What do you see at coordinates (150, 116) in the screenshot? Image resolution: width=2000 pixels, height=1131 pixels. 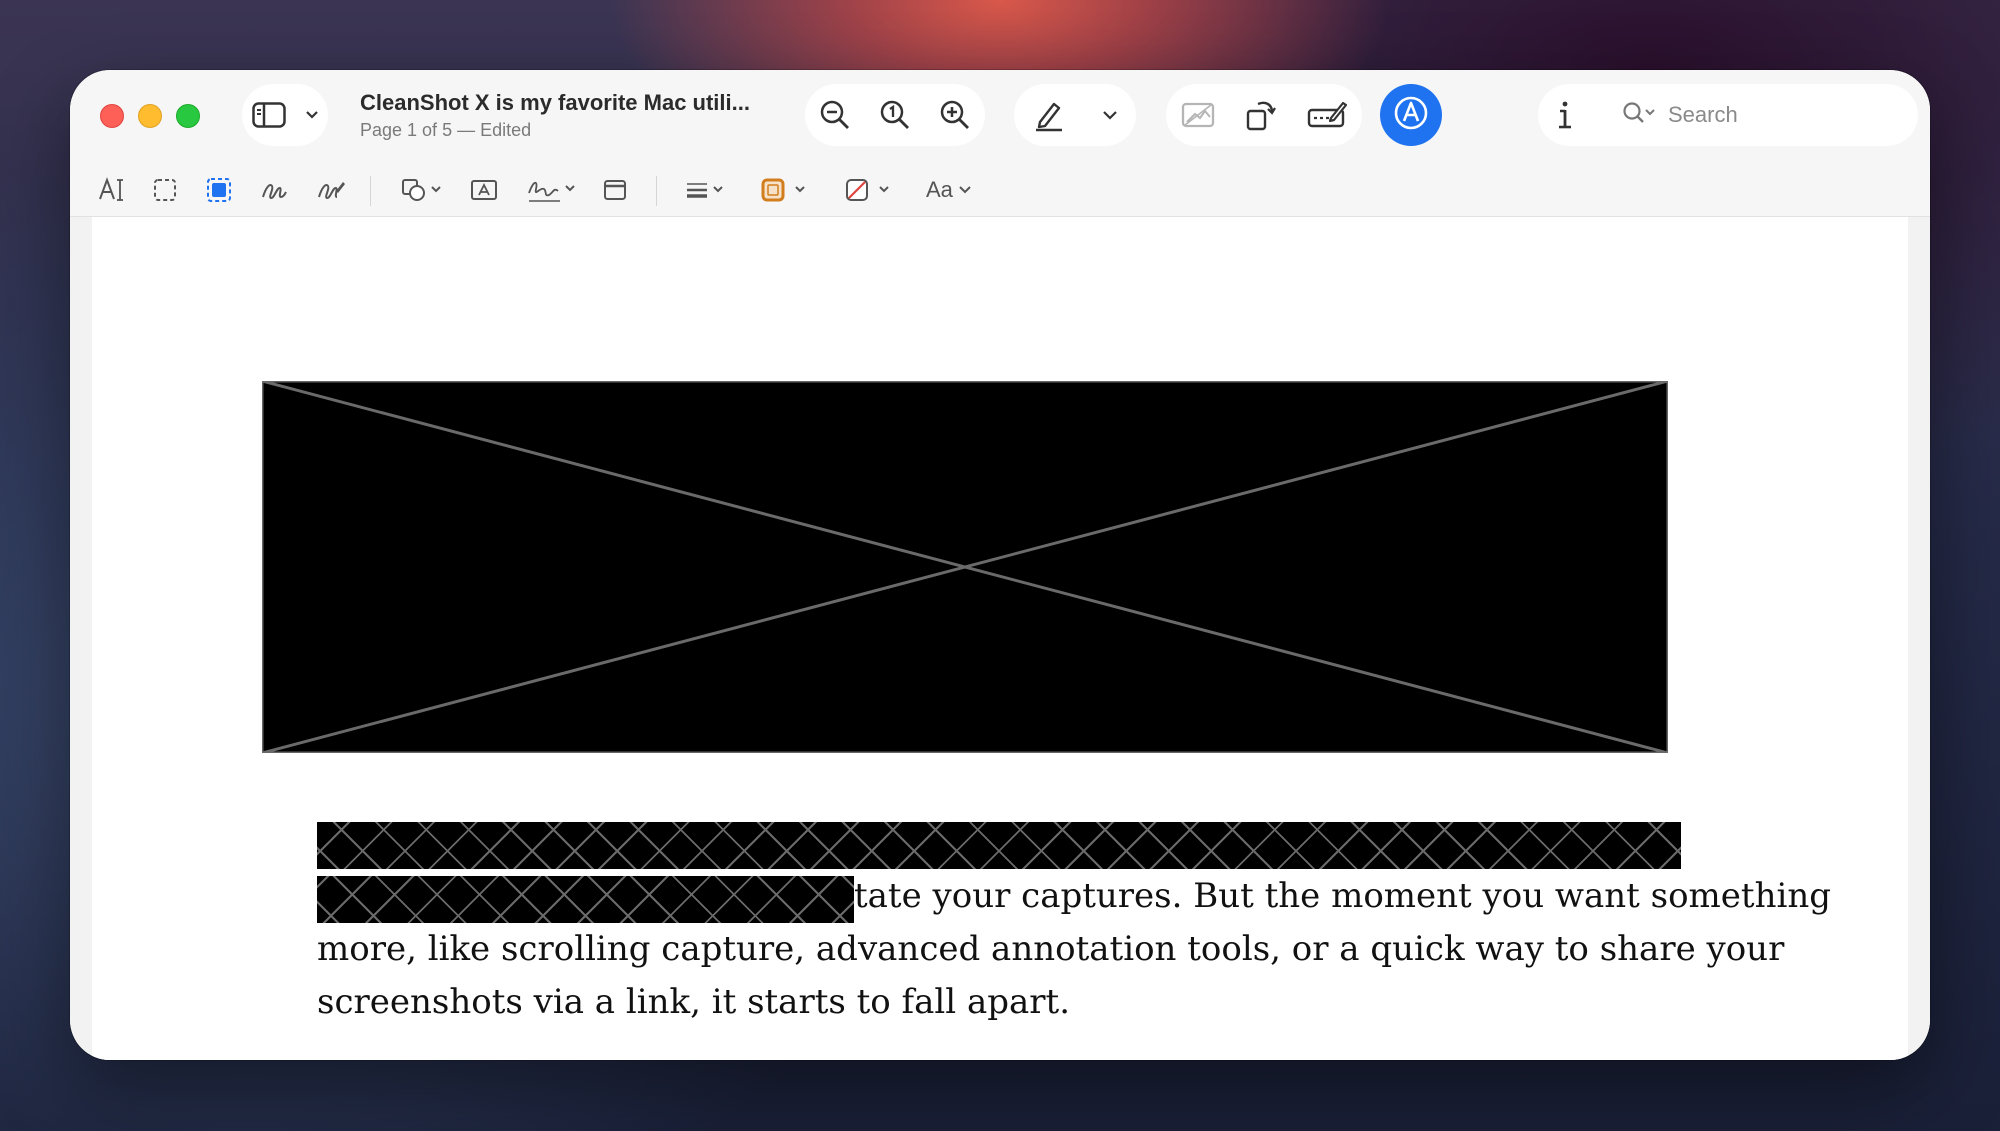 I see `minimize-button` at bounding box center [150, 116].